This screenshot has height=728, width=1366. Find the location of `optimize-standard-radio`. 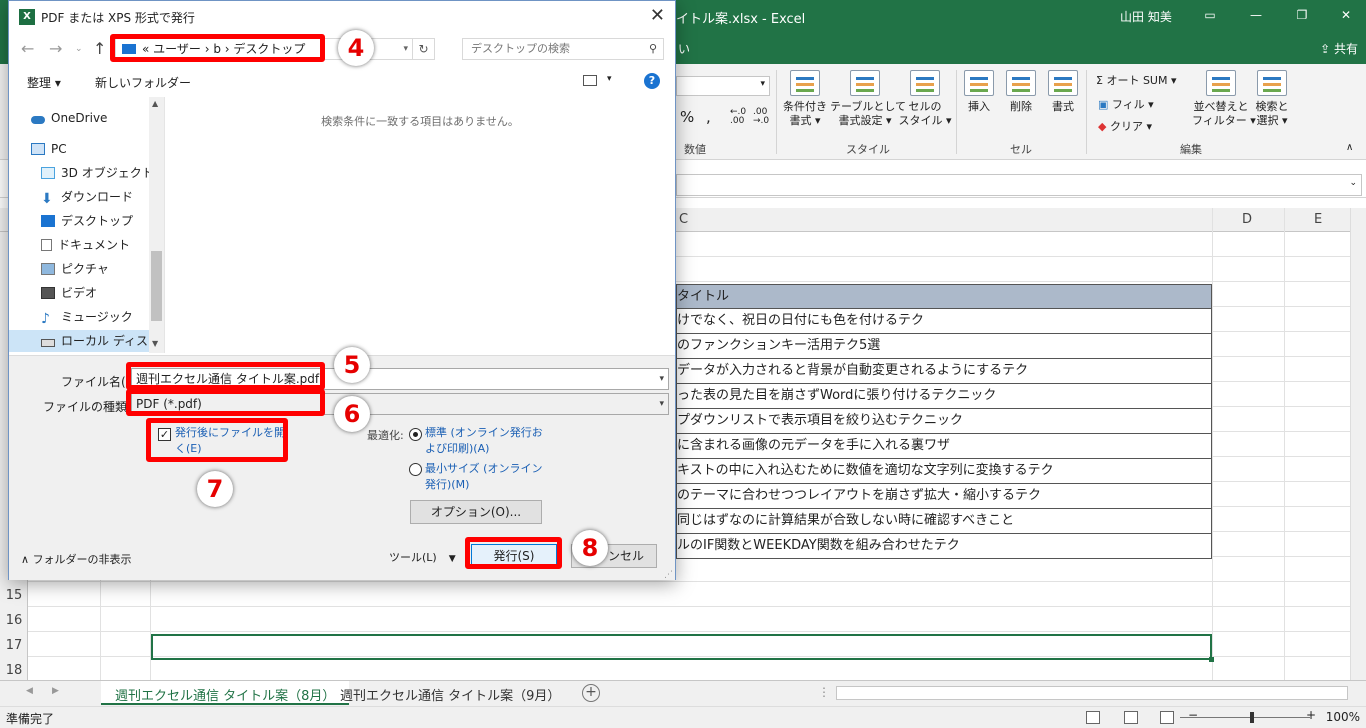

optimize-standard-radio is located at coordinates (415, 434).